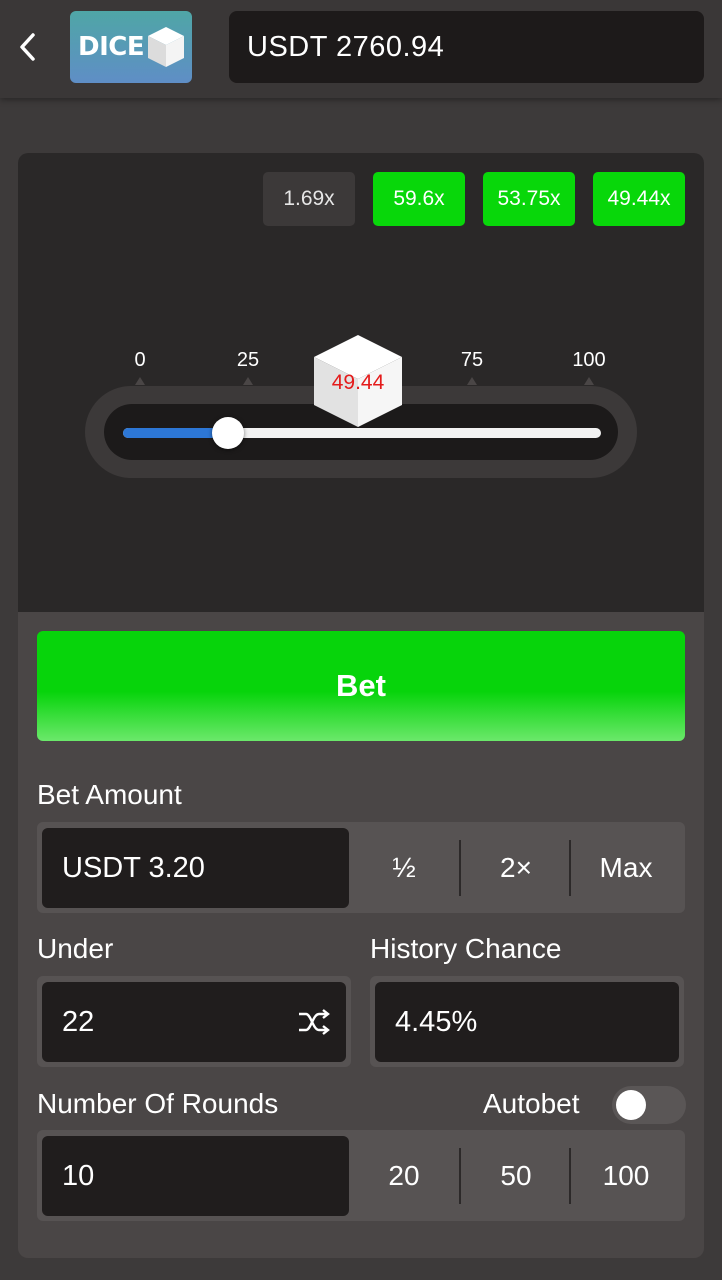  What do you see at coordinates (248, 360) in the screenshot?
I see `slider-tick-label: 25` at bounding box center [248, 360].